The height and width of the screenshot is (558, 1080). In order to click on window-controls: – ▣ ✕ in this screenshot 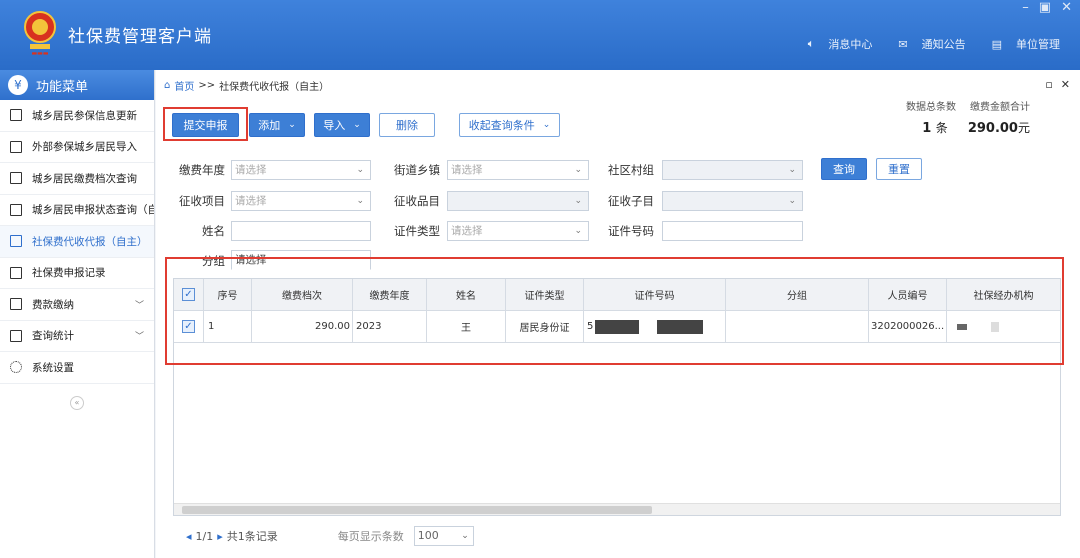, I will do `click(1047, 7)`.